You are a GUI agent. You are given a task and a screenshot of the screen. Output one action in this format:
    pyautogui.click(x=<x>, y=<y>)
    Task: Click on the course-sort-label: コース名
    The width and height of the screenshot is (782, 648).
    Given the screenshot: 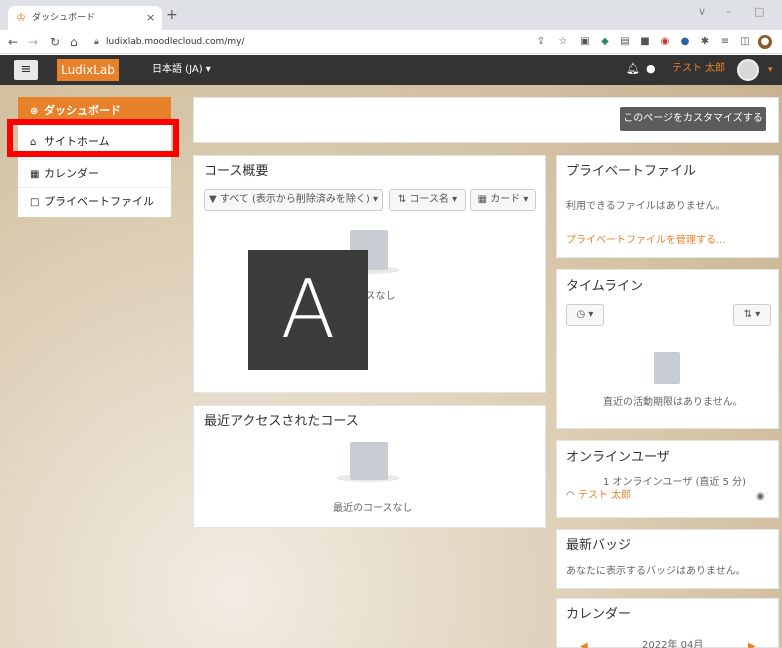 What is the action you would take?
    pyautogui.click(x=429, y=199)
    